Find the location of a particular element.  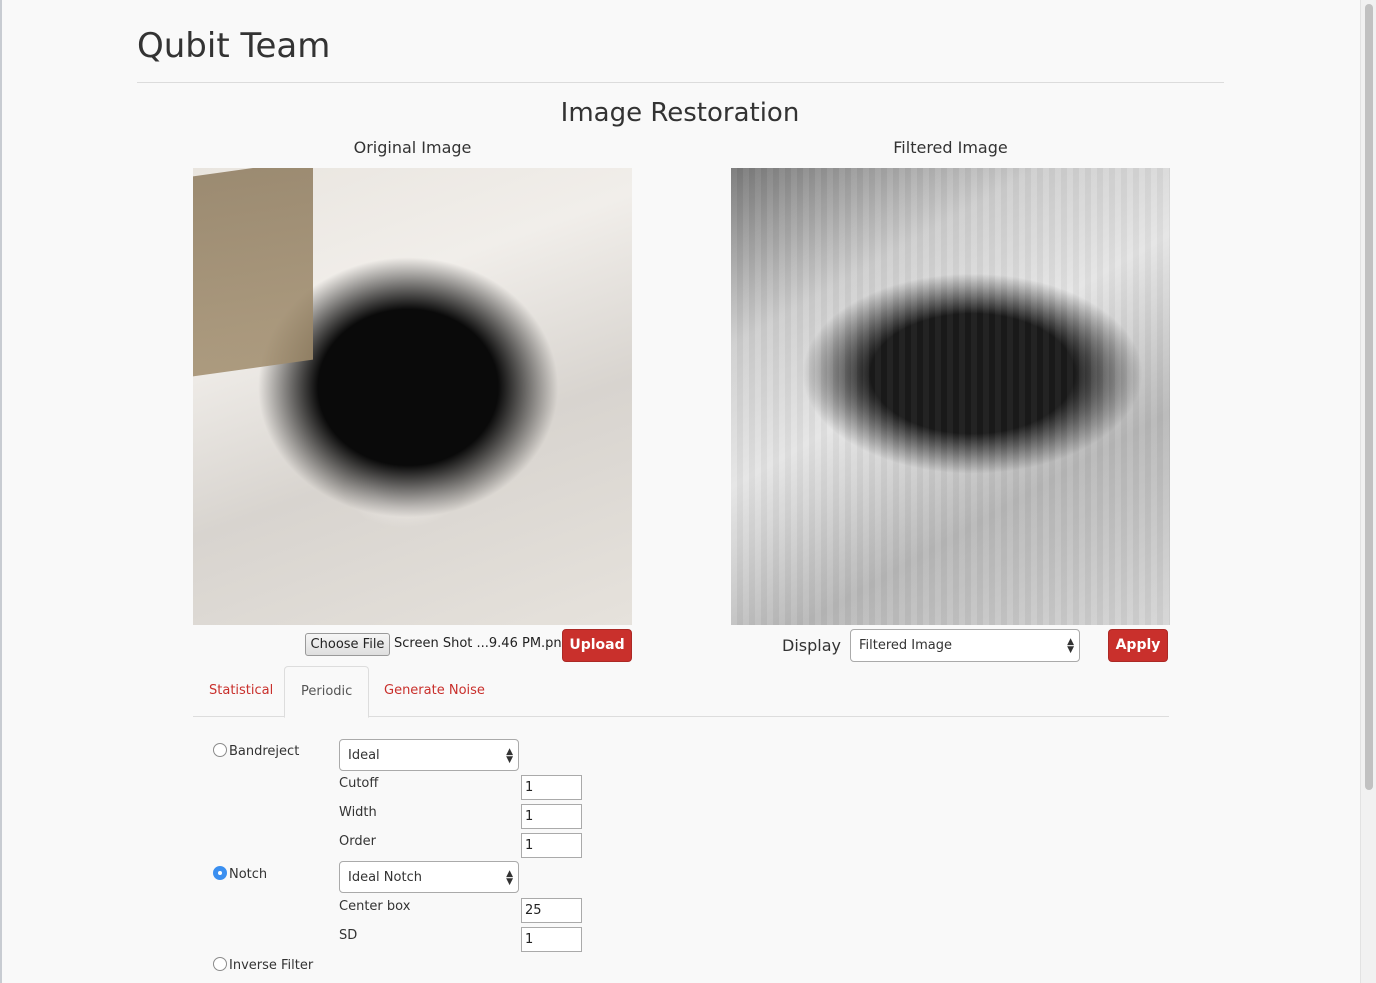

width-label: Width is located at coordinates (358, 812).